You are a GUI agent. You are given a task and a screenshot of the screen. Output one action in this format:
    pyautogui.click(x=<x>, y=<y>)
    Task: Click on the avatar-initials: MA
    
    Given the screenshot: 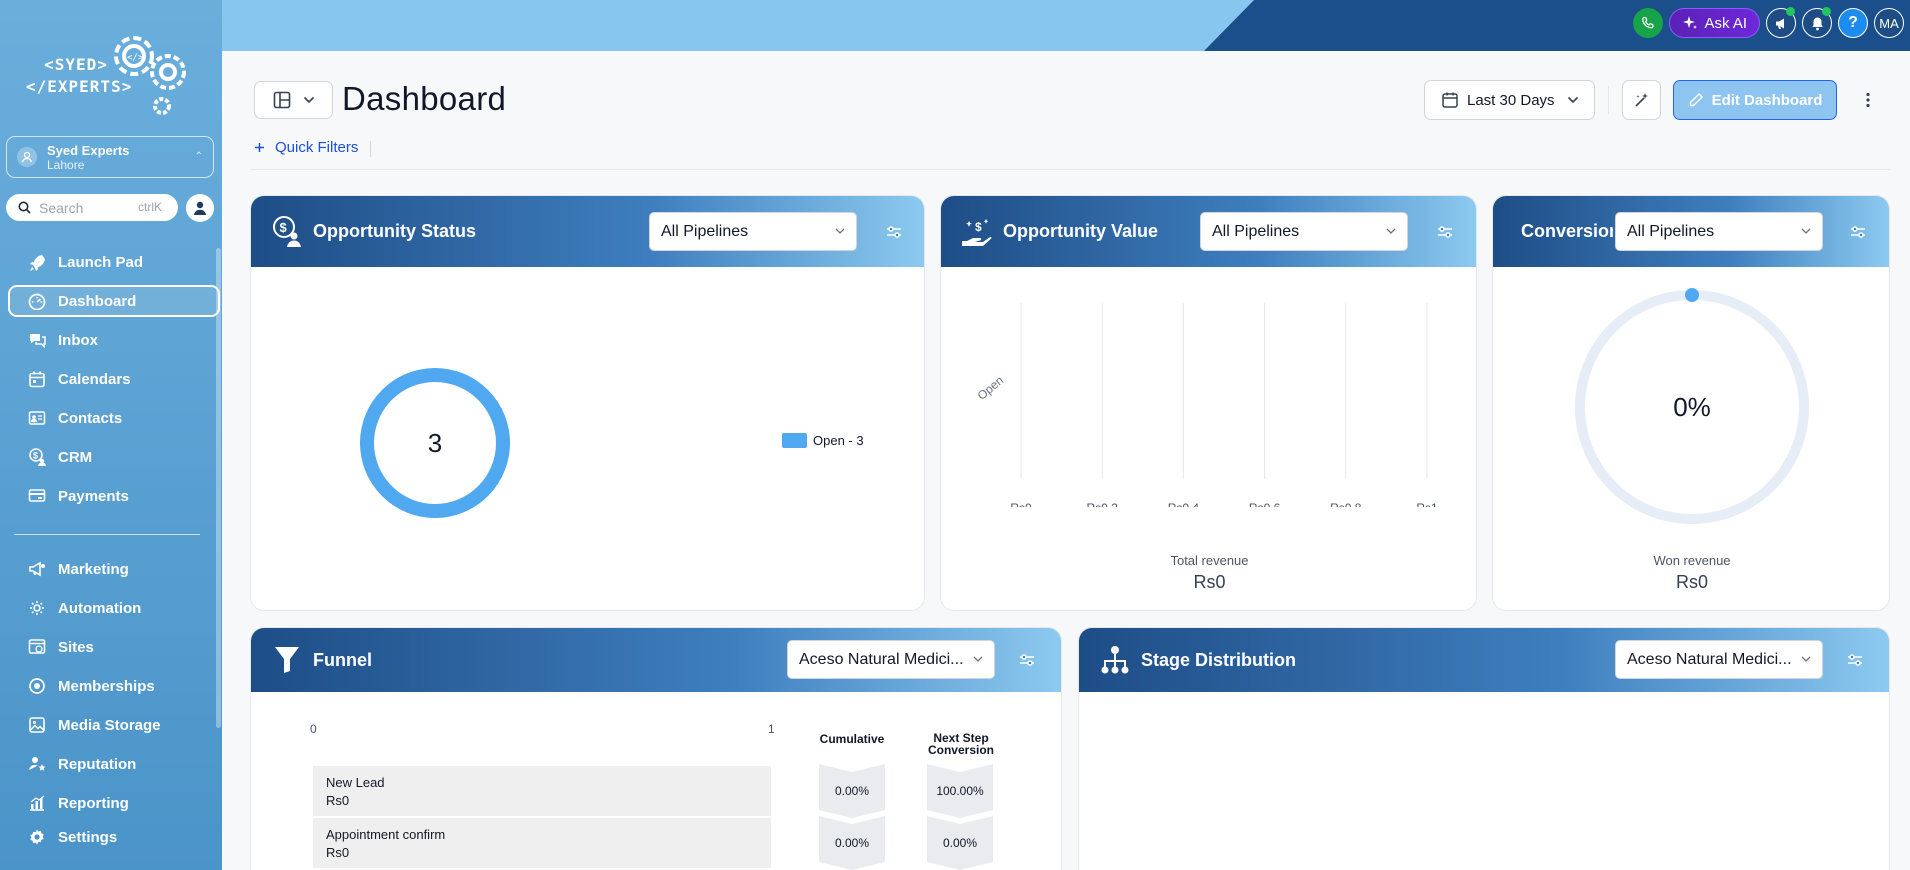 What is the action you would take?
    pyautogui.click(x=1889, y=23)
    